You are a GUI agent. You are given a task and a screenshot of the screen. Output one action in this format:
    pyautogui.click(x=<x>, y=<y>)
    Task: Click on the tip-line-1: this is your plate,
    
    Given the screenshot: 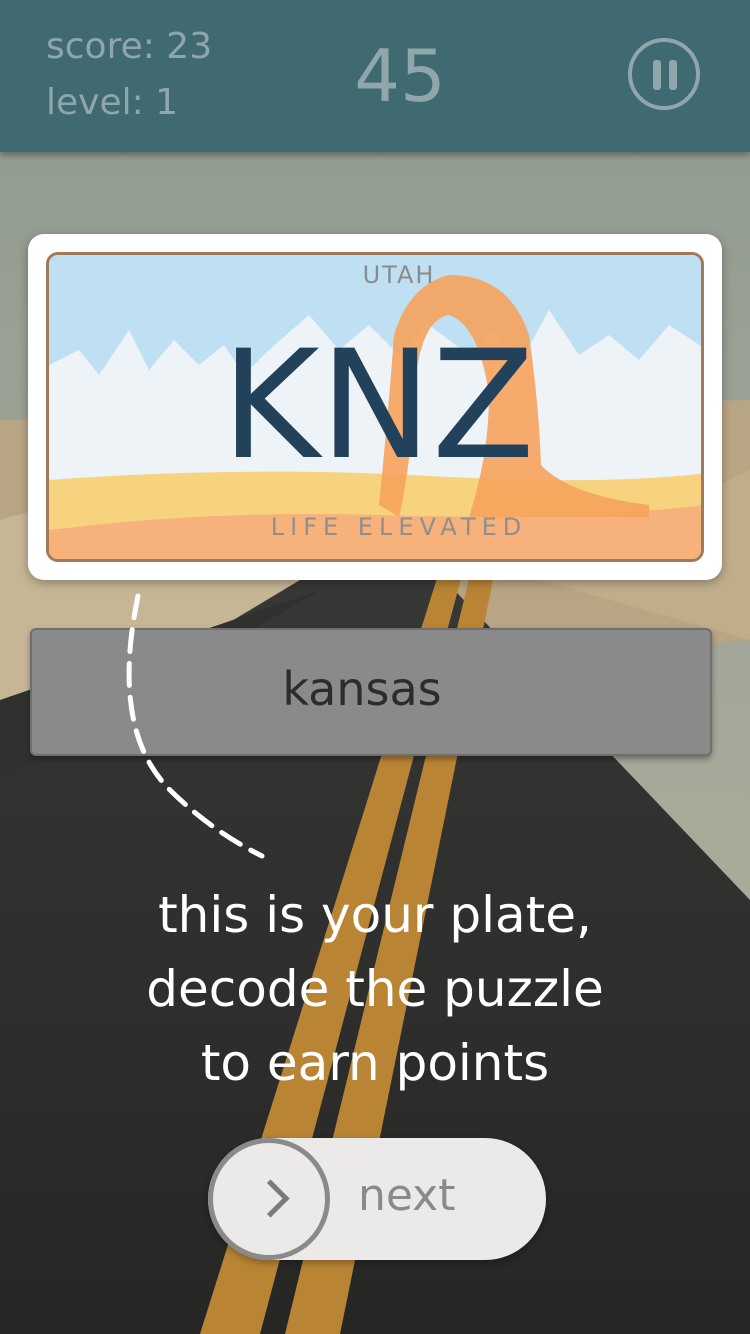 What is the action you would take?
    pyautogui.click(x=375, y=915)
    